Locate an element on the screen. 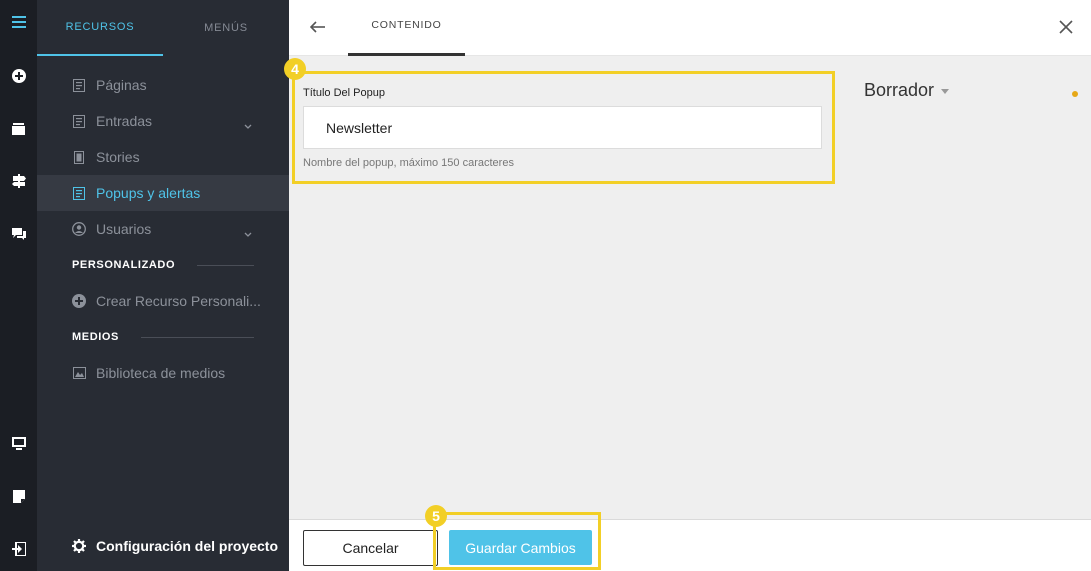 The width and height of the screenshot is (1091, 571). sidebar-item-biblioteca: Biblioteca de medios is located at coordinates (163, 373).